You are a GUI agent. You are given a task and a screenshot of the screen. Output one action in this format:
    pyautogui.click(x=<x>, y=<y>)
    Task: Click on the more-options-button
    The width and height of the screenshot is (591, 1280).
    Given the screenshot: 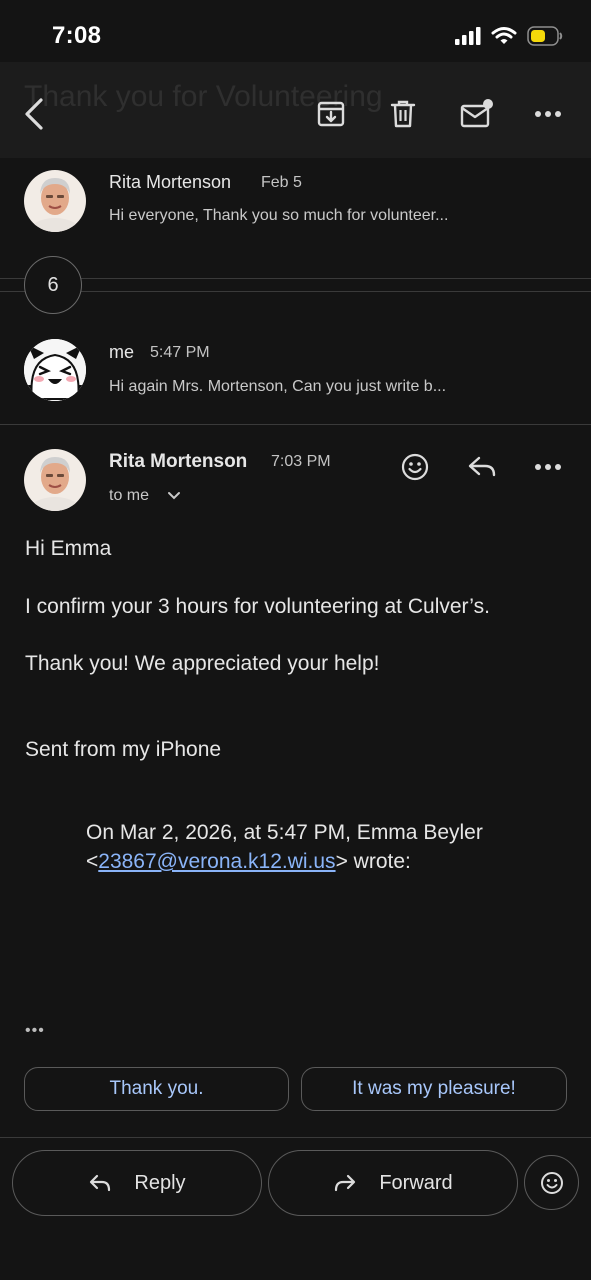 What is the action you would take?
    pyautogui.click(x=548, y=114)
    